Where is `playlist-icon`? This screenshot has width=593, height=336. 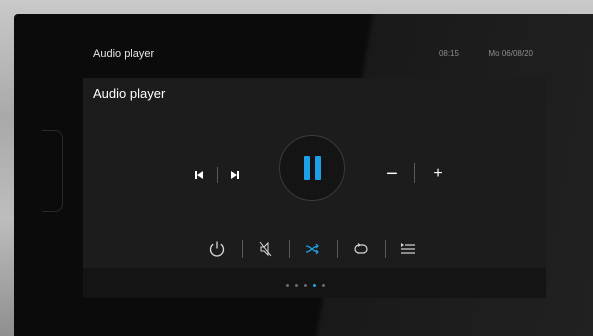 playlist-icon is located at coordinates (408, 248).